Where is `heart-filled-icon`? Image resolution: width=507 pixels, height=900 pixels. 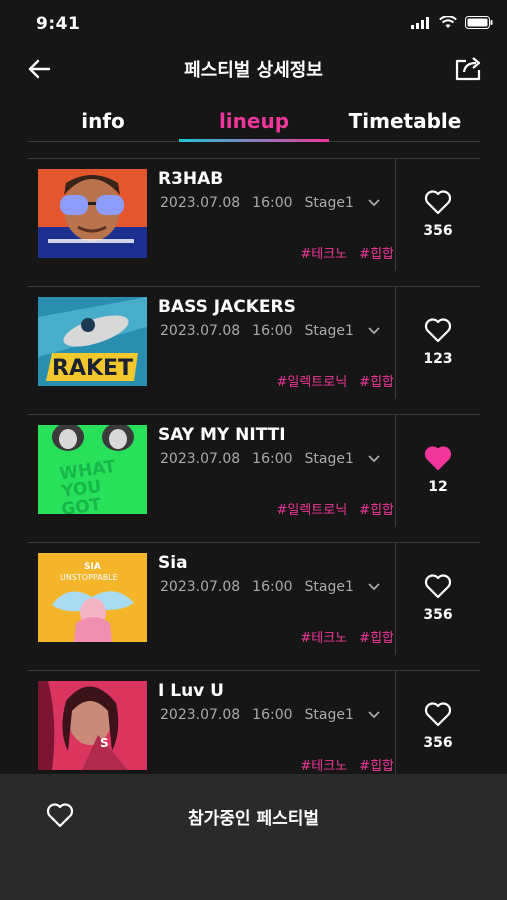 heart-filled-icon is located at coordinates (438, 458).